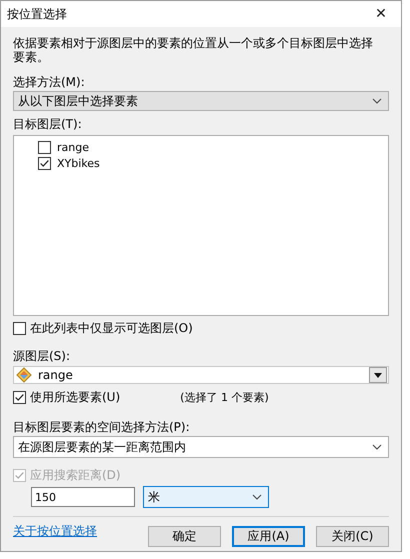  I want to click on dialog-button: 确定, so click(184, 536).